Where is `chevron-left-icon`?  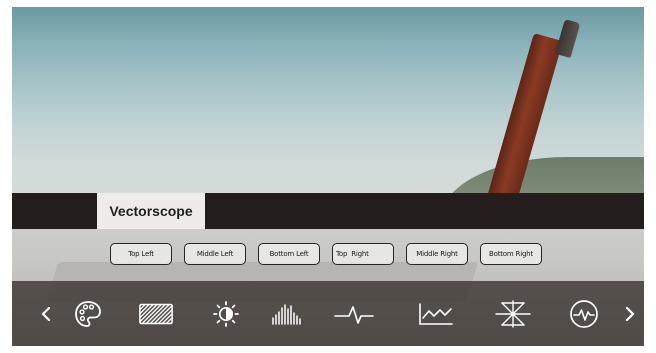 chevron-left-icon is located at coordinates (46, 314).